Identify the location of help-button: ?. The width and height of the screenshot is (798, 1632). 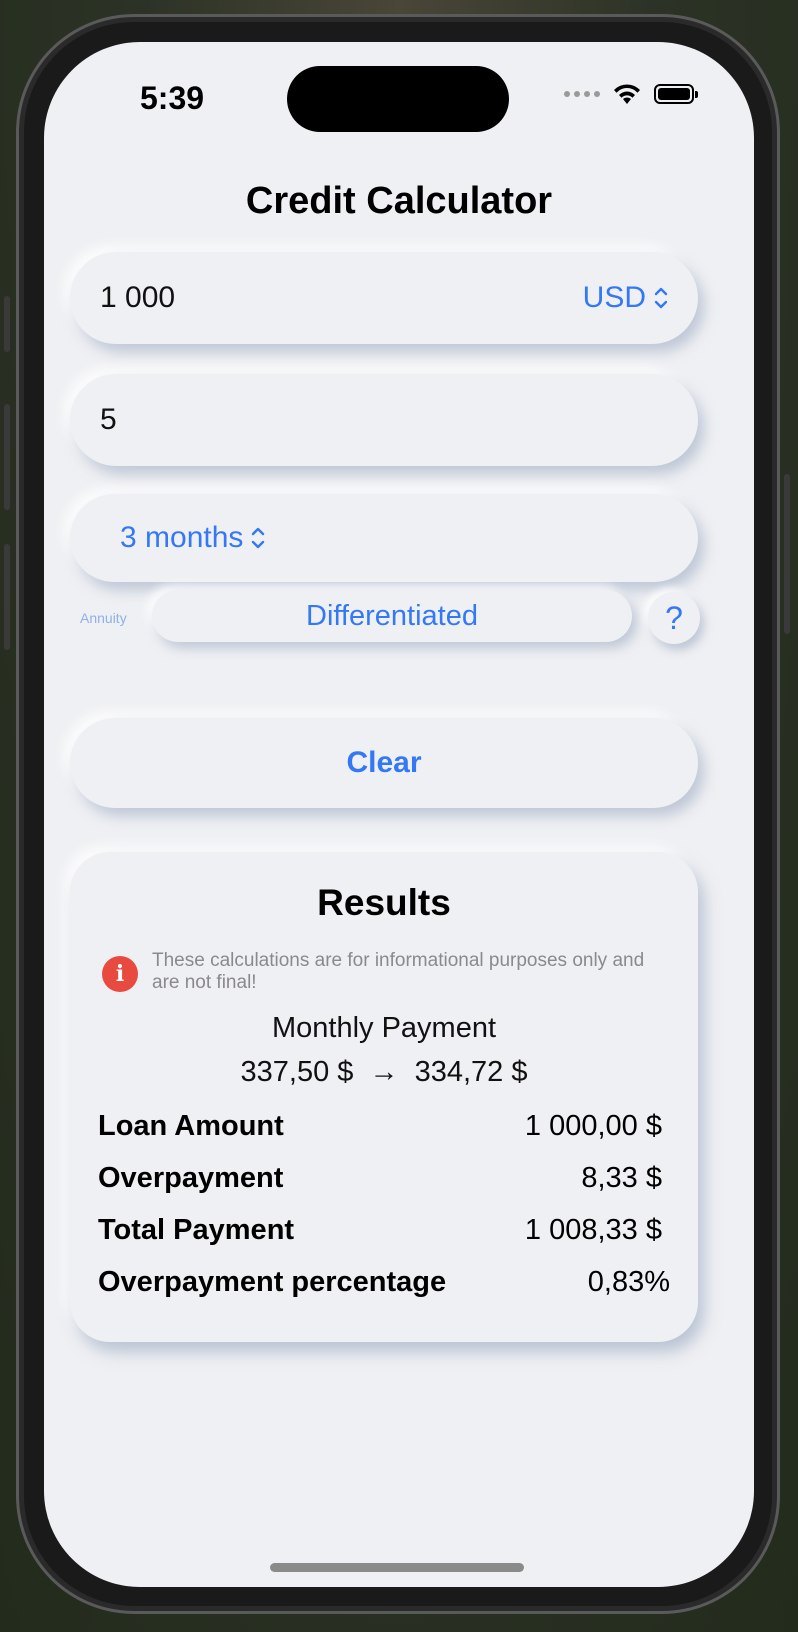
(674, 618).